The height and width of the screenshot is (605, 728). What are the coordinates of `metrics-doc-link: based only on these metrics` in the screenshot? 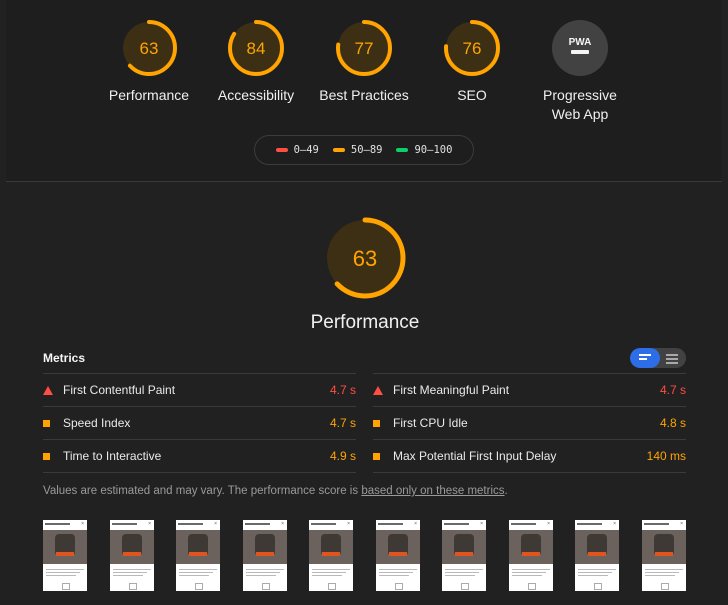 It's located at (432, 491).